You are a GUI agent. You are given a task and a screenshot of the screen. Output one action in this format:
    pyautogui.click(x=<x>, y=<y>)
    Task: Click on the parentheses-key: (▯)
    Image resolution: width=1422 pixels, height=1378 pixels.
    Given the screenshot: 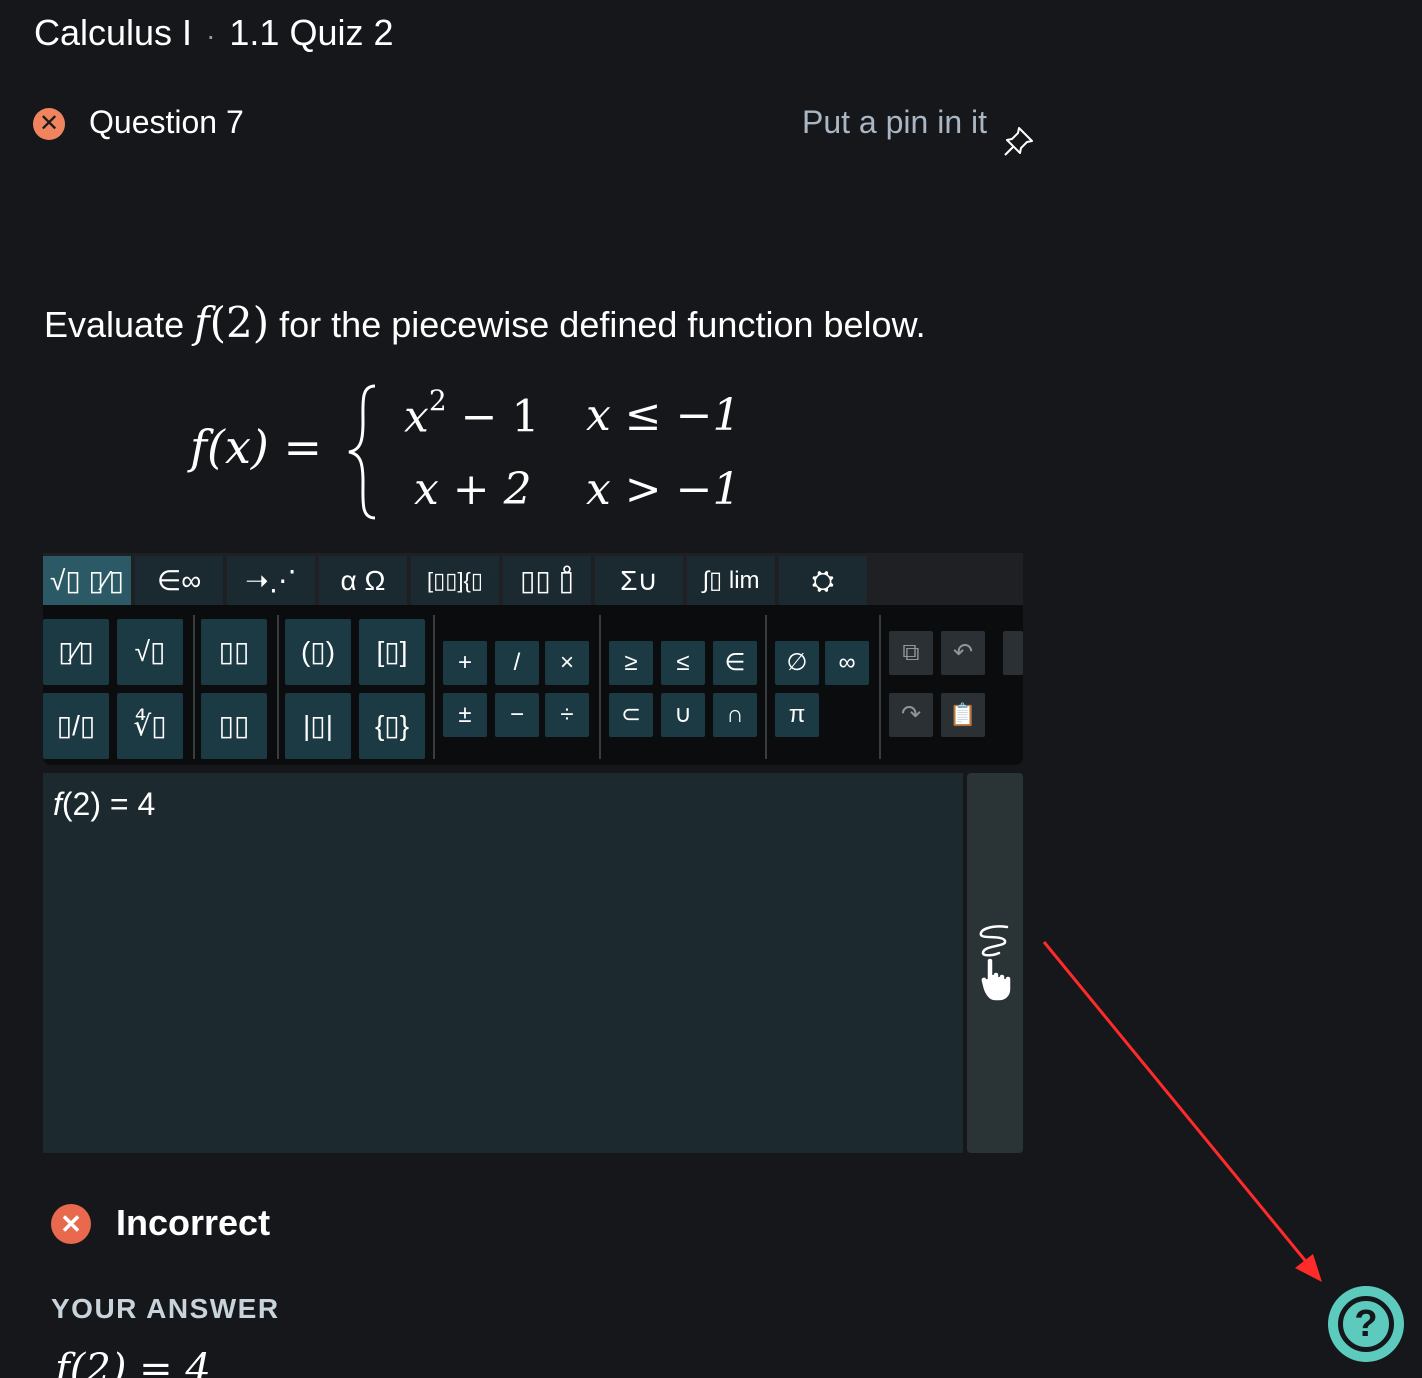 What is the action you would take?
    pyautogui.click(x=318, y=652)
    